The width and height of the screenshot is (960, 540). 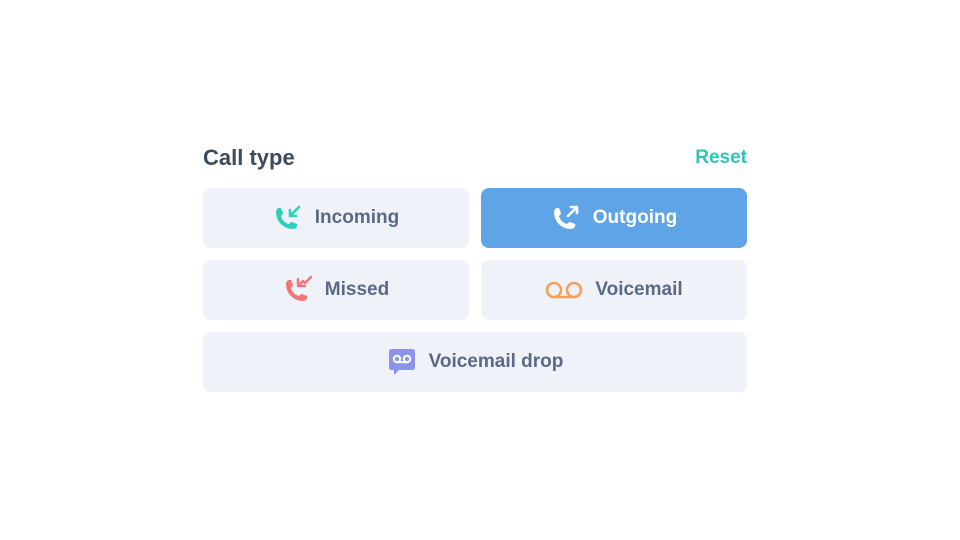 I want to click on incoming-call-icon, so click(x=288, y=218).